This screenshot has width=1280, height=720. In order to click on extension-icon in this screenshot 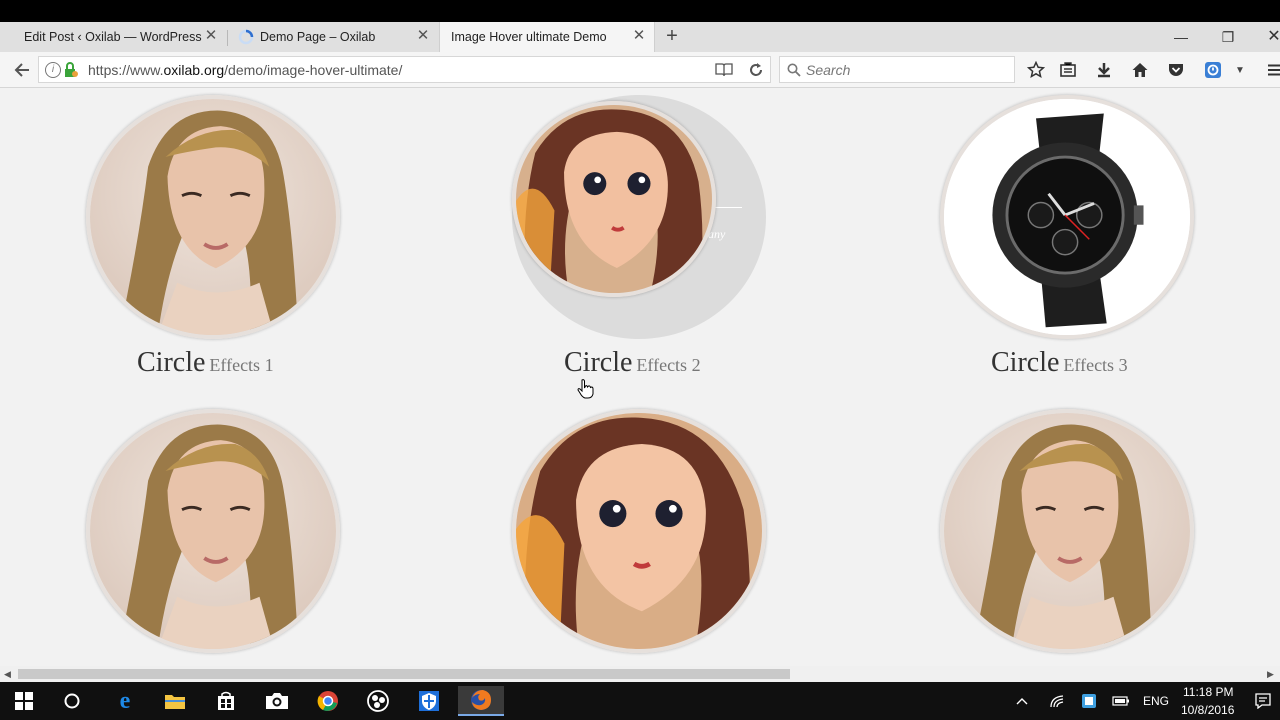, I will do `click(1213, 70)`.